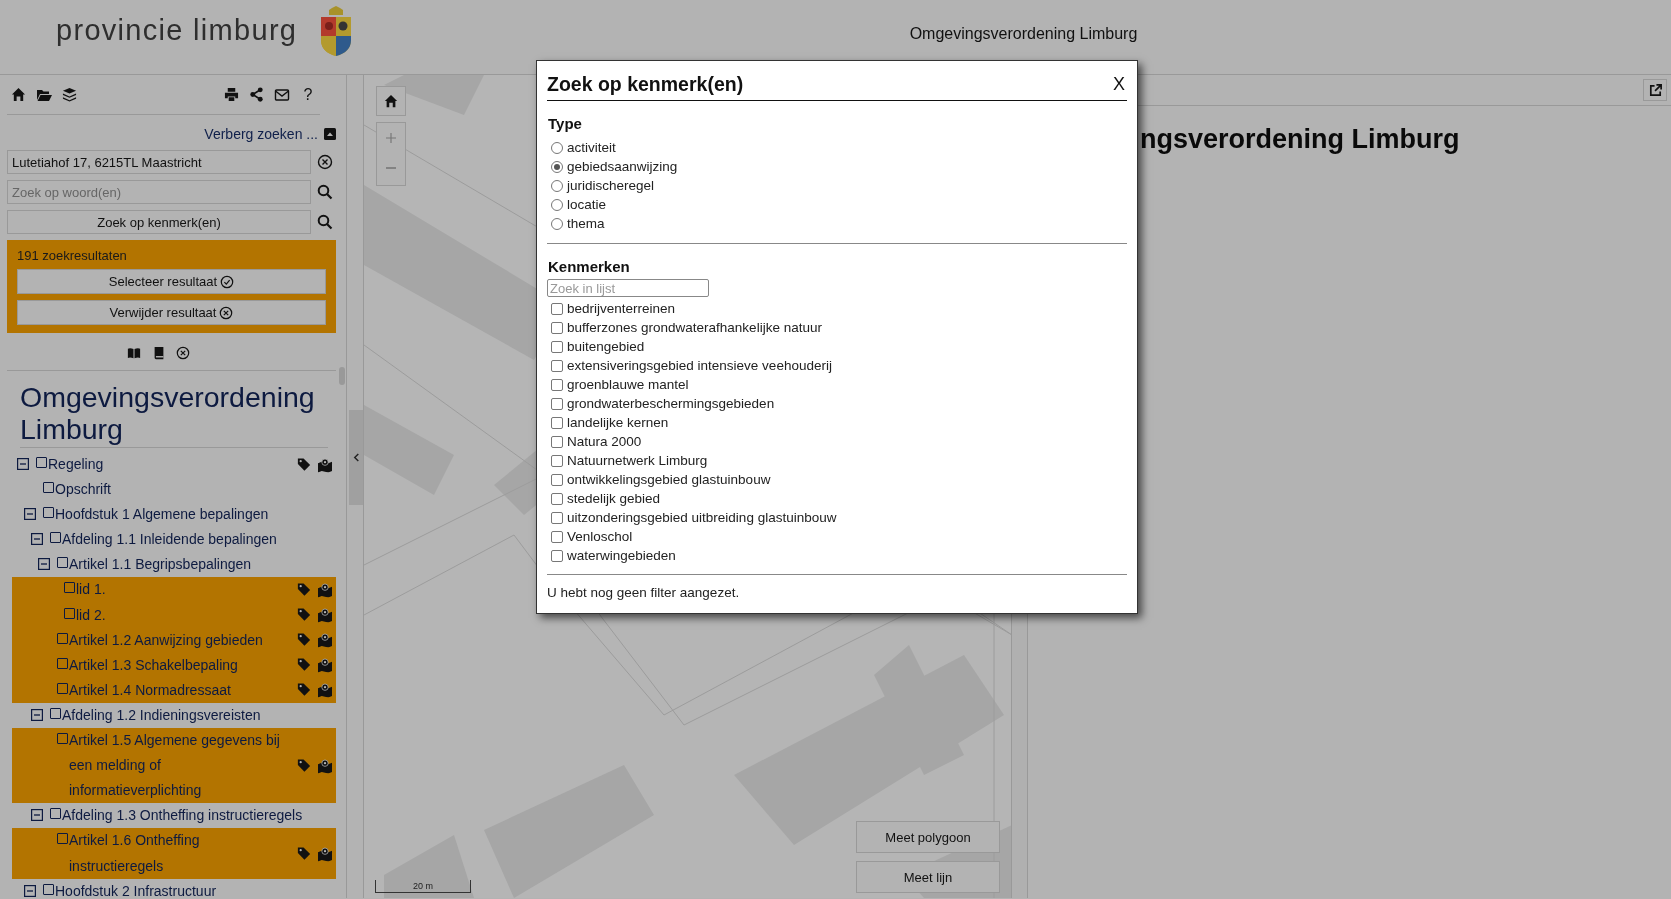  I want to click on tree-item: Artikel 1.1 Begripsbepalingen, so click(202, 565).